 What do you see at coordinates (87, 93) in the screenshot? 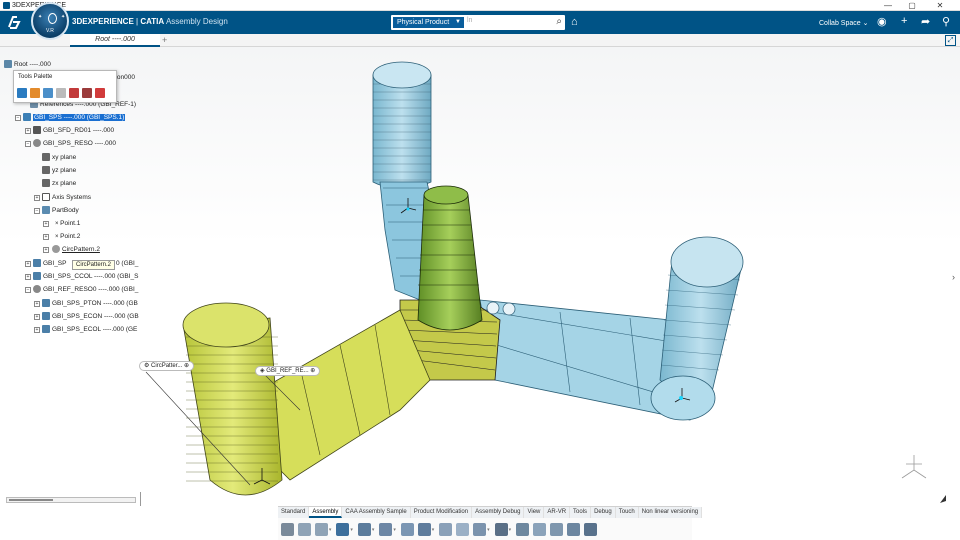
I see `graph-icon` at bounding box center [87, 93].